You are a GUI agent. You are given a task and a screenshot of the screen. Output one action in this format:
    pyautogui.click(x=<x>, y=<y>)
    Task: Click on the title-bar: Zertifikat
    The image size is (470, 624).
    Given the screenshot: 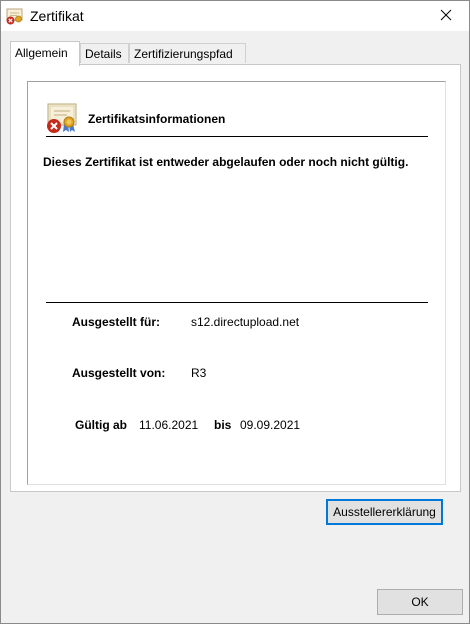 What is the action you would take?
    pyautogui.click(x=235, y=16)
    